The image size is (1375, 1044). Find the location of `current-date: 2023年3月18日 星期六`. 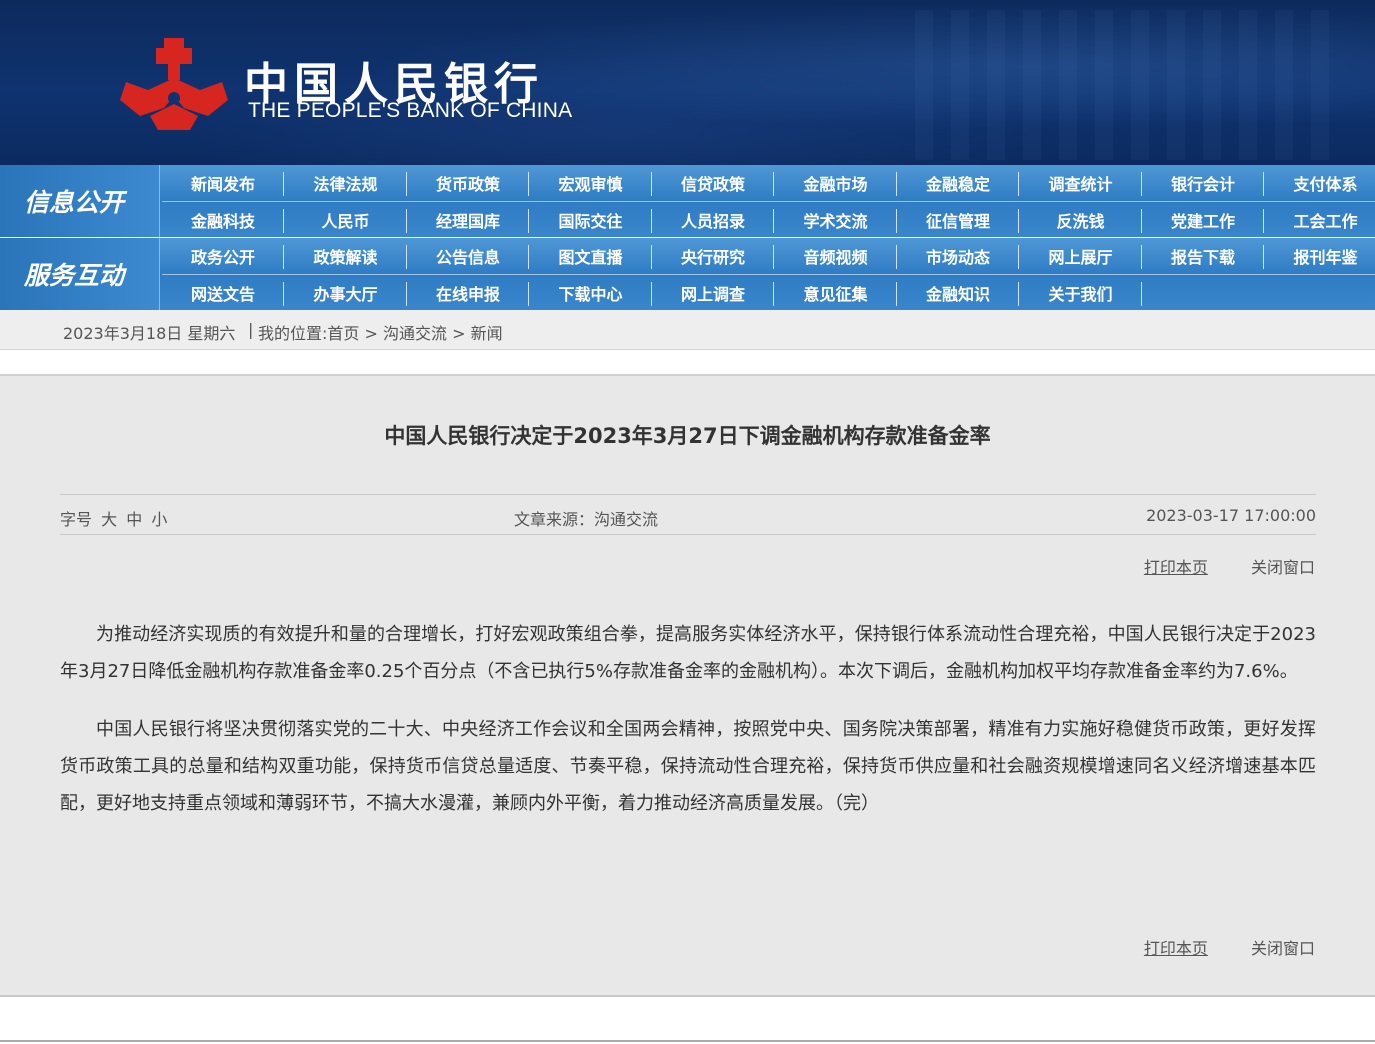

current-date: 2023年3月18日 星期六 is located at coordinates (149, 333).